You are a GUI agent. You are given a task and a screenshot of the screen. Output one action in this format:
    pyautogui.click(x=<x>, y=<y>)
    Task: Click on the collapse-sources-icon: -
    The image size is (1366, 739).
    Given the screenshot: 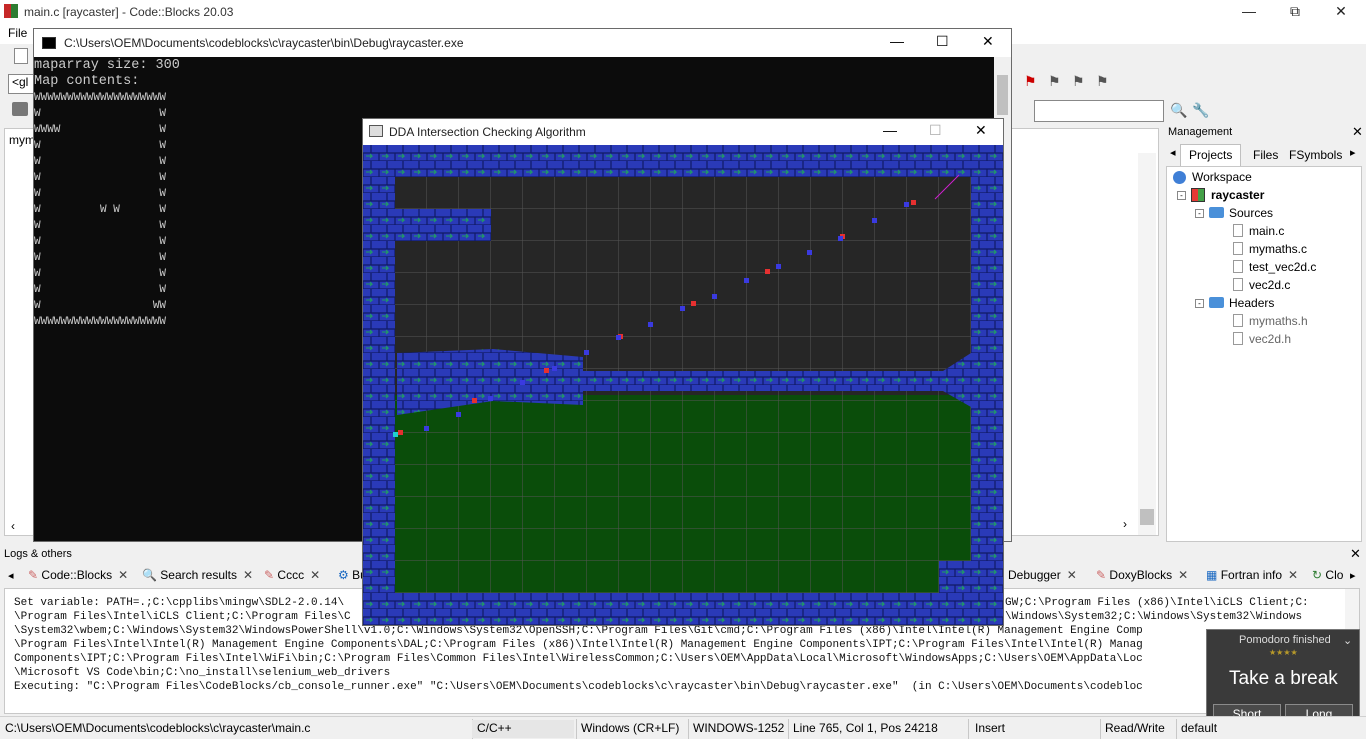 What is the action you would take?
    pyautogui.click(x=1199, y=213)
    